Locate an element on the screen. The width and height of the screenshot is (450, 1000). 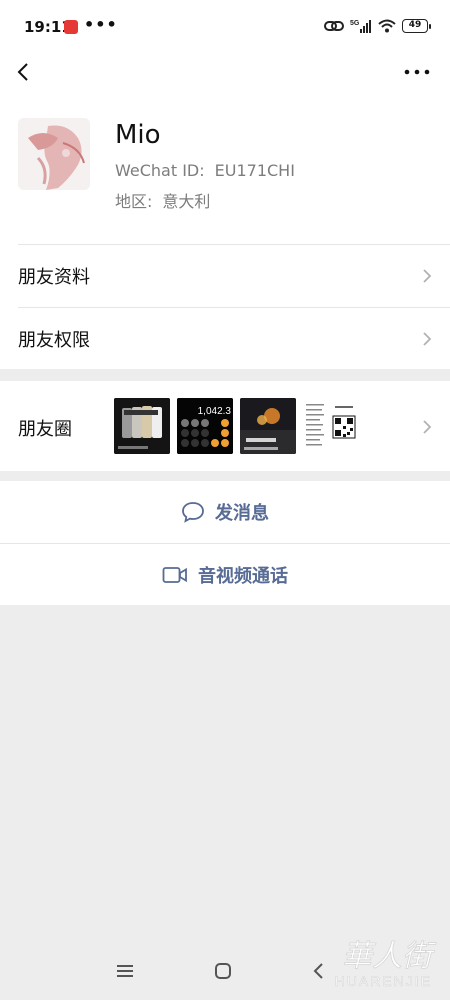
moments-row: 朋友圈 888 1,042.3 is located at coordinates (225, 426).